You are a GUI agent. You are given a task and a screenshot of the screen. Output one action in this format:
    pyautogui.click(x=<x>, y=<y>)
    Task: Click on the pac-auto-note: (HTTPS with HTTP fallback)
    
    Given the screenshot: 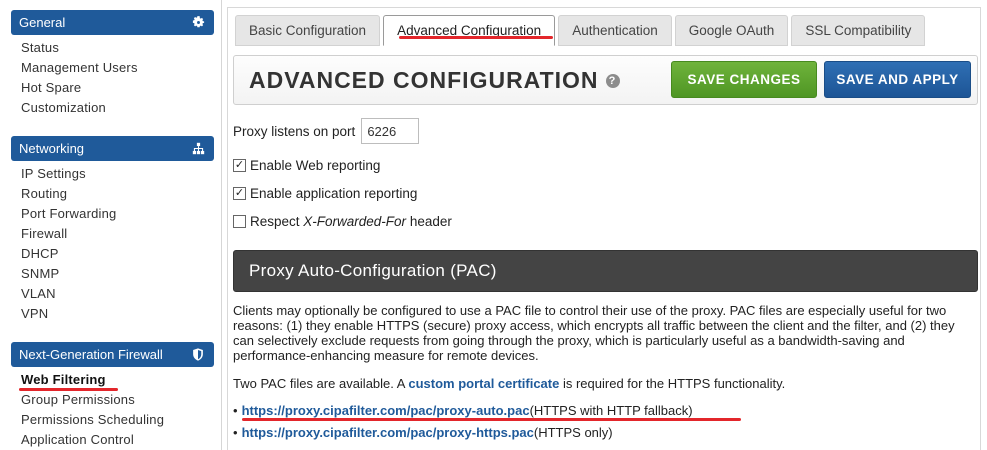 What is the action you would take?
    pyautogui.click(x=611, y=410)
    